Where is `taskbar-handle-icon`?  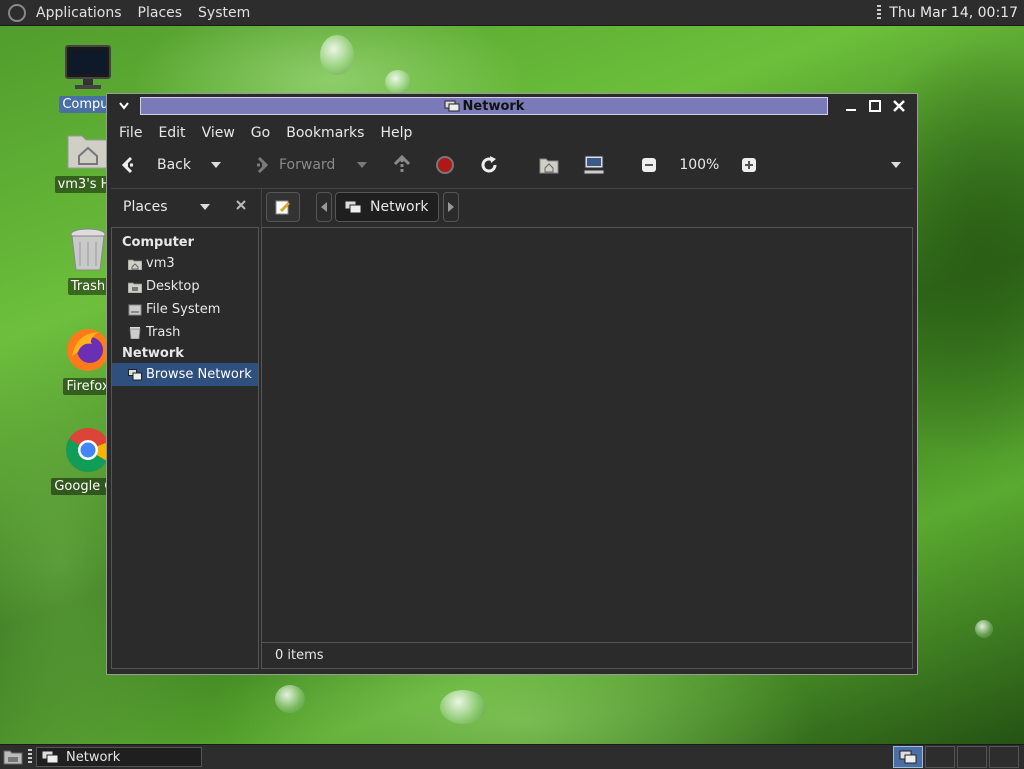 taskbar-handle-icon is located at coordinates (30, 757).